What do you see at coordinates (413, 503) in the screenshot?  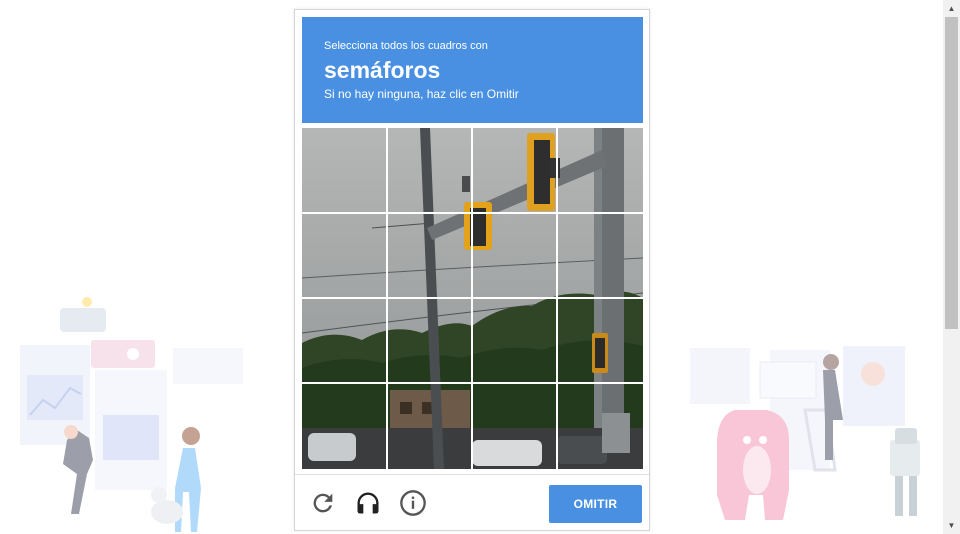 I see `info-icon` at bounding box center [413, 503].